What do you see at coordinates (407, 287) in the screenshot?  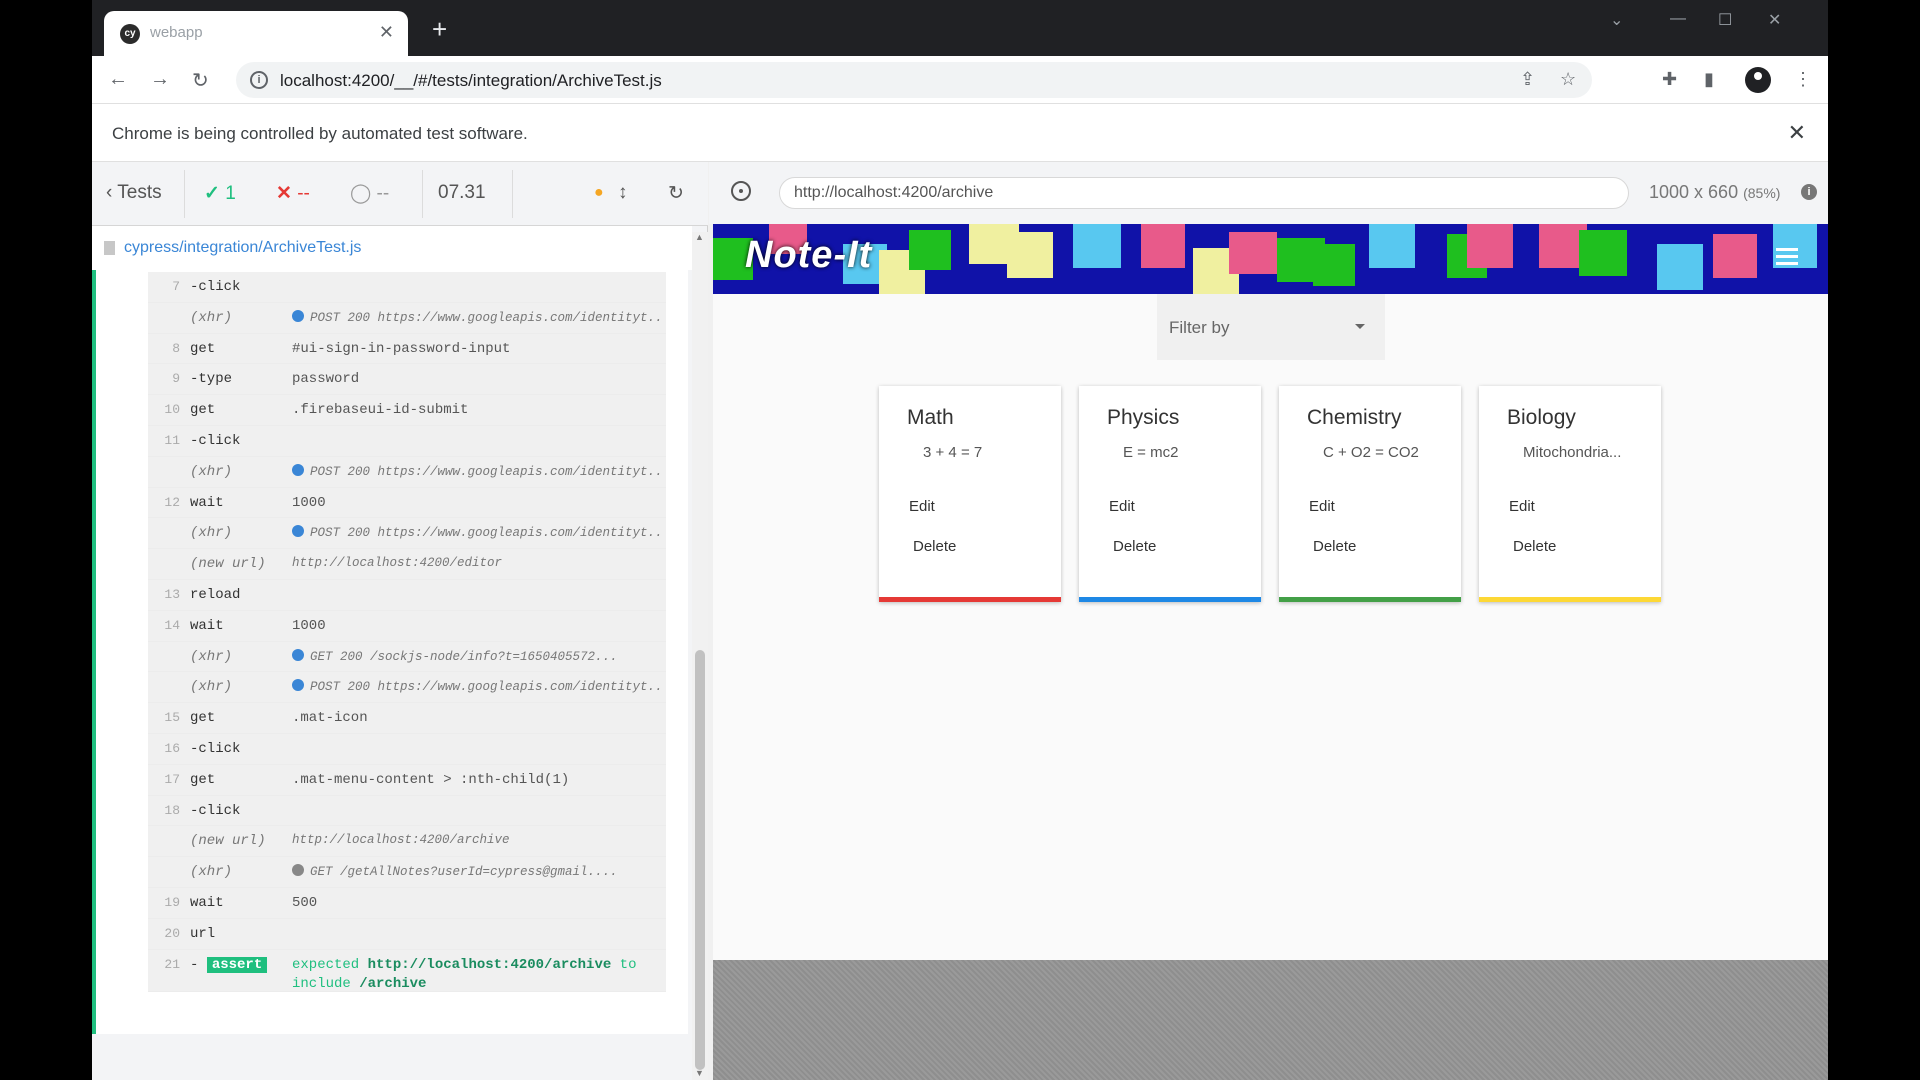 I see `command-row: 7 -click` at bounding box center [407, 287].